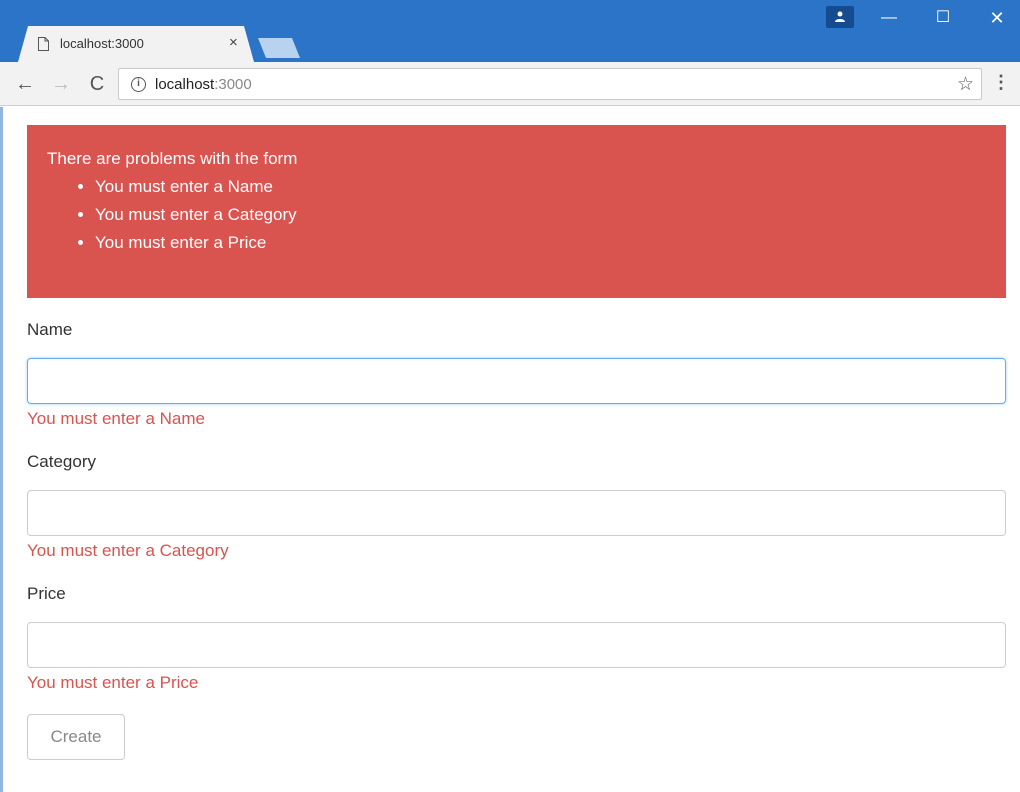 The image size is (1020, 792). I want to click on url-text: localhost:3000, so click(203, 84).